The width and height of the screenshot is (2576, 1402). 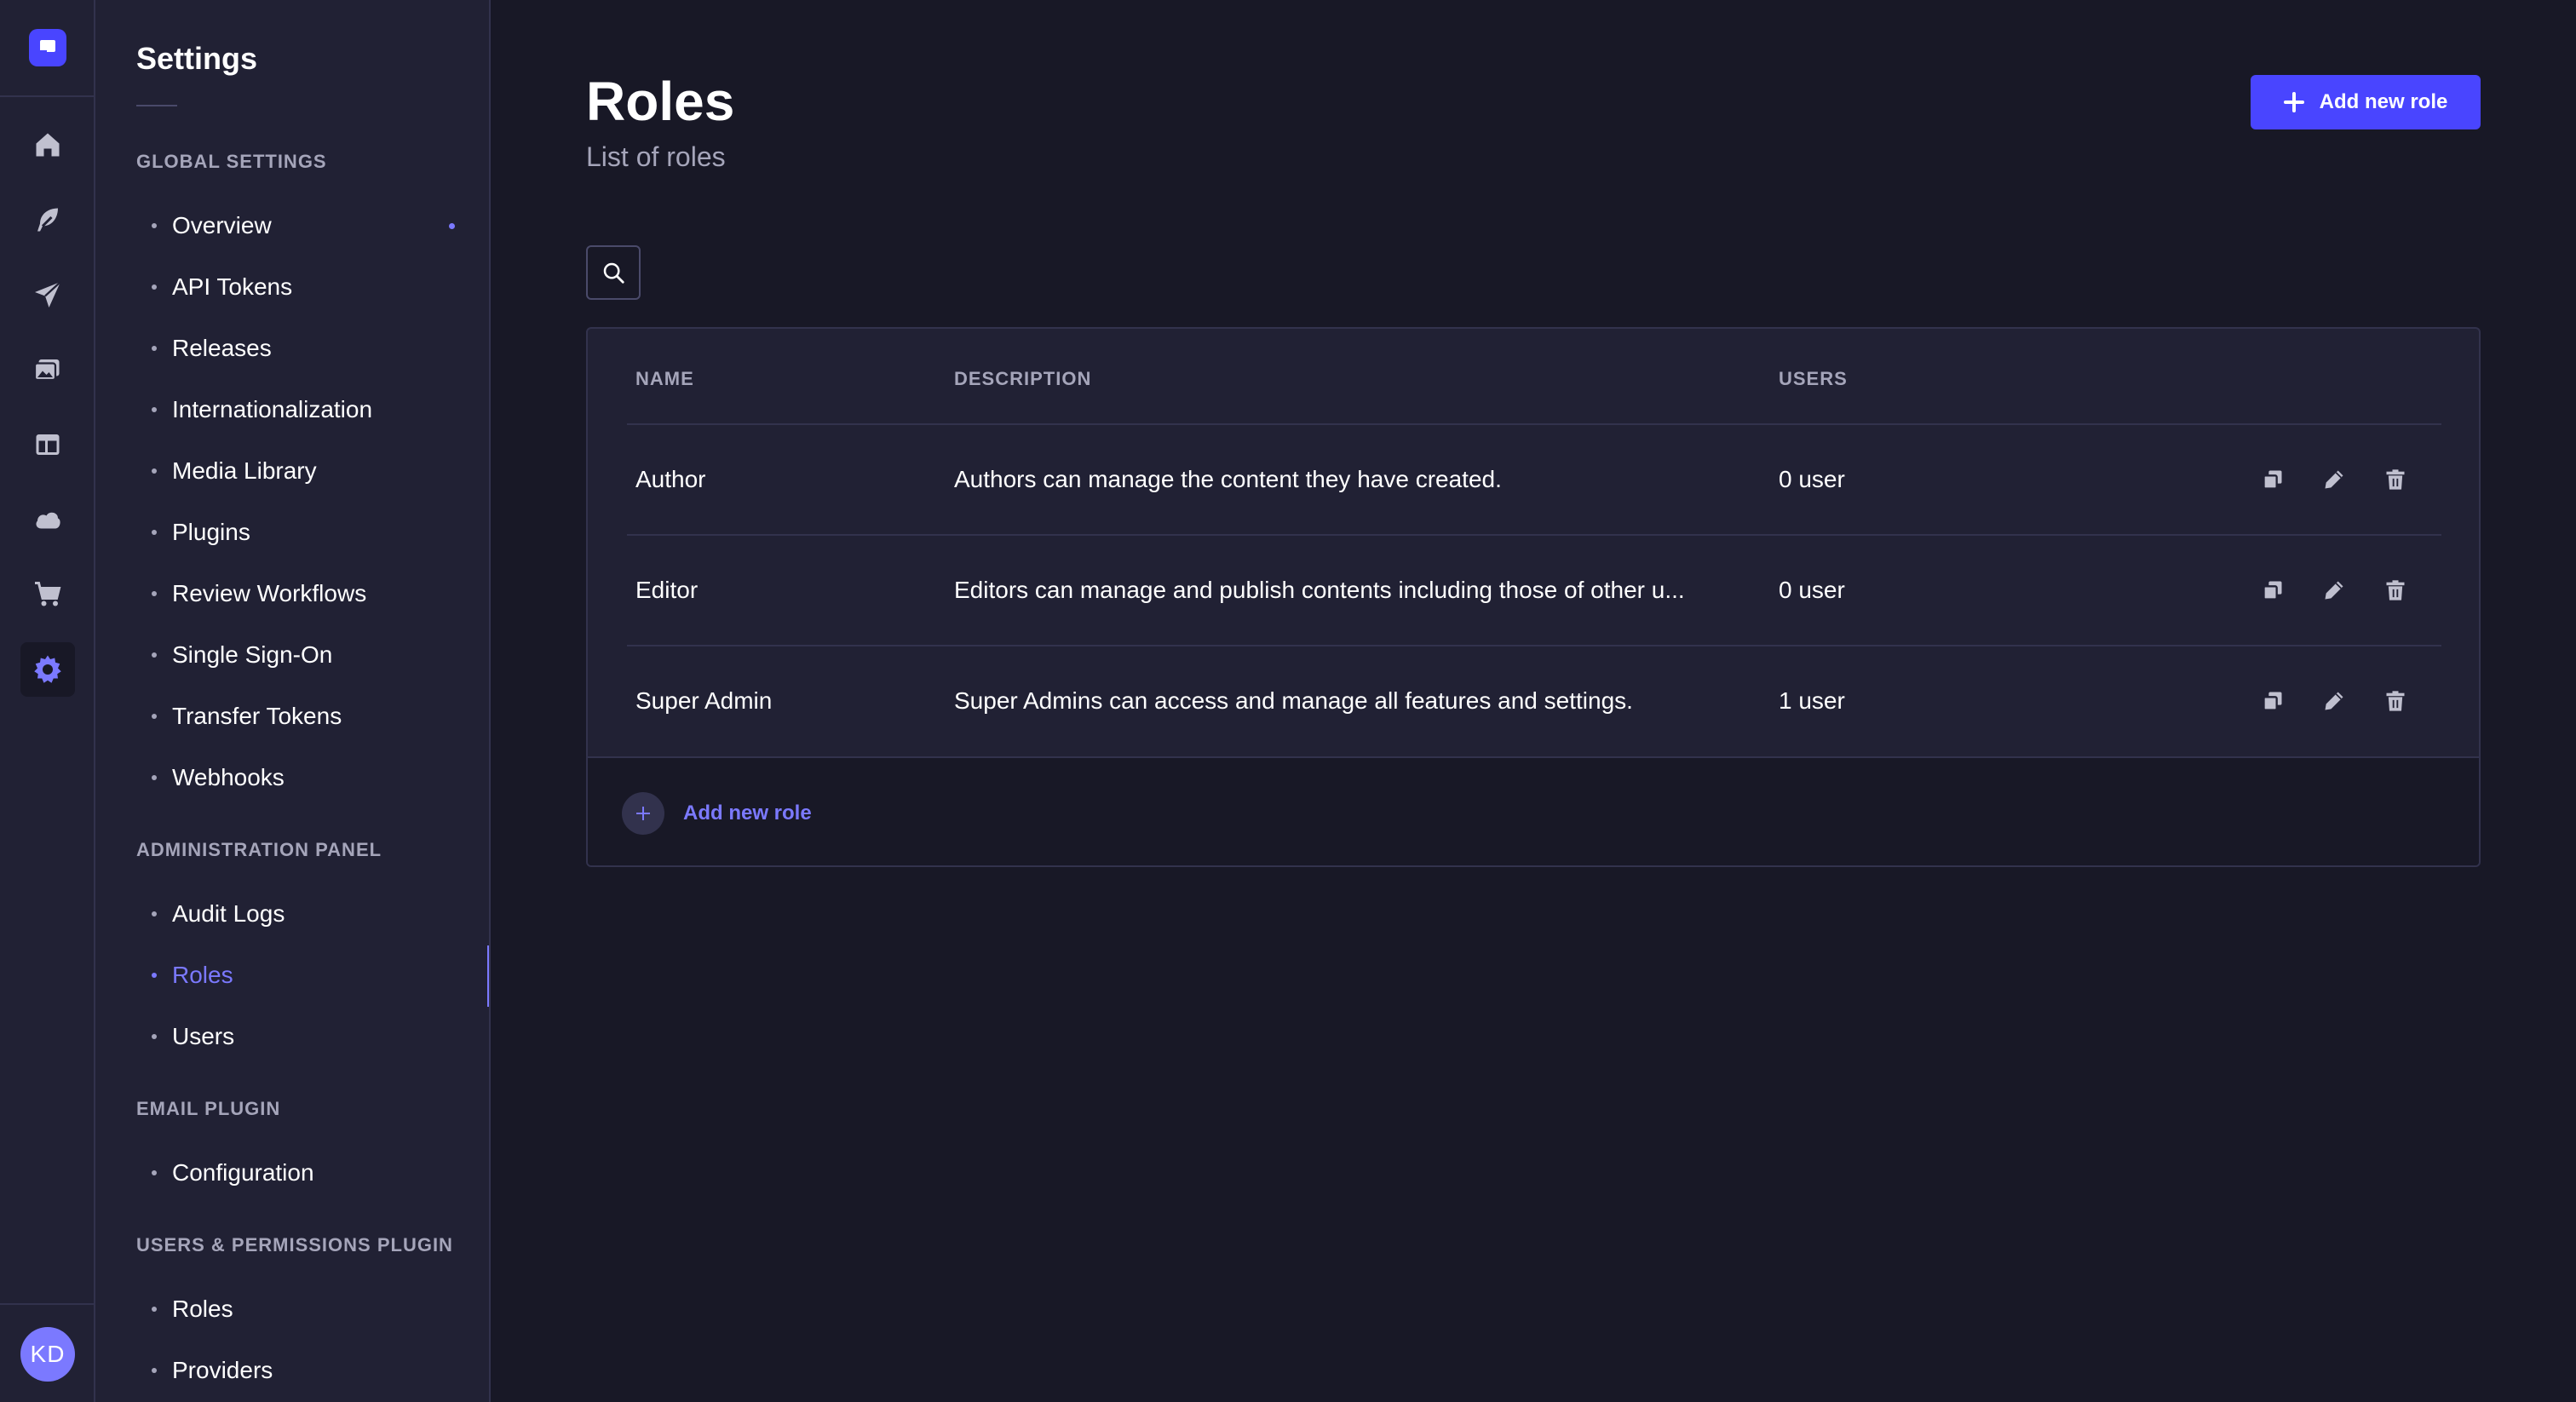 What do you see at coordinates (717, 813) in the screenshot?
I see `footer-add-new-role-button: Add new role` at bounding box center [717, 813].